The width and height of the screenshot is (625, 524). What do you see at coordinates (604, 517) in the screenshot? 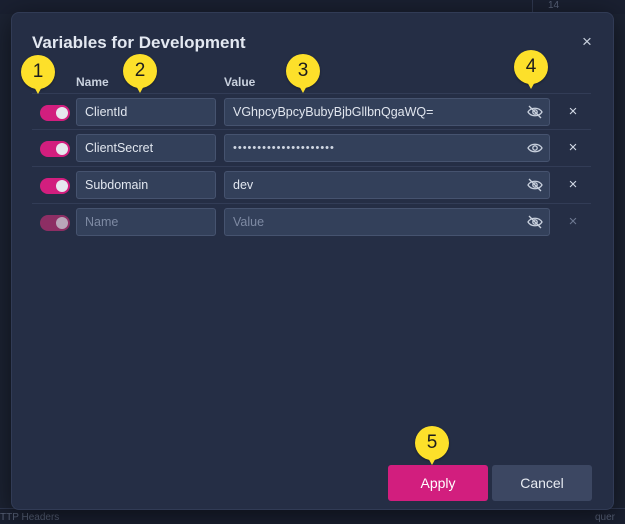
I see `background-right-label: quer` at bounding box center [604, 517].